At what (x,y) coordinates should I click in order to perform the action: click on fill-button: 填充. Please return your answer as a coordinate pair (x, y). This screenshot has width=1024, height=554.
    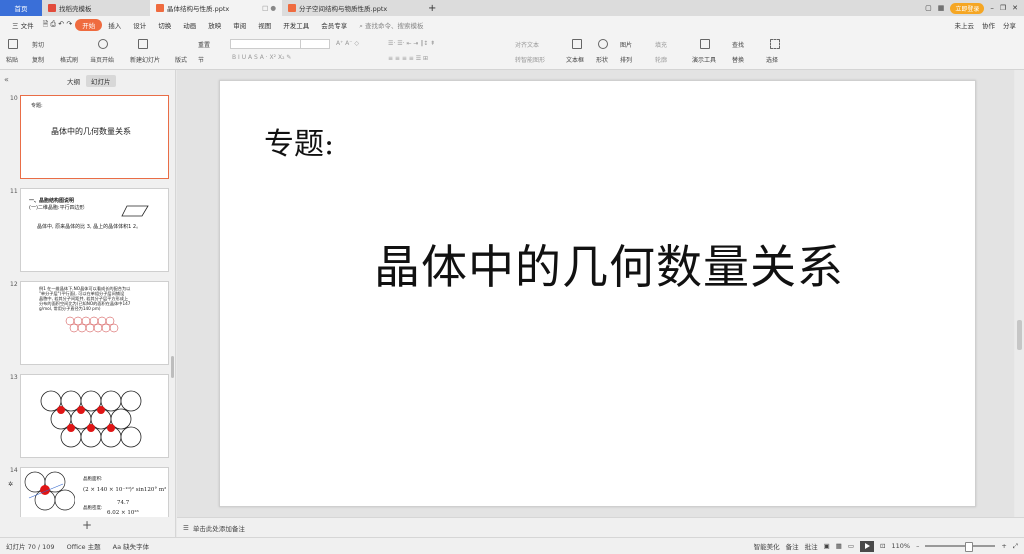
    Looking at the image, I should click on (661, 44).